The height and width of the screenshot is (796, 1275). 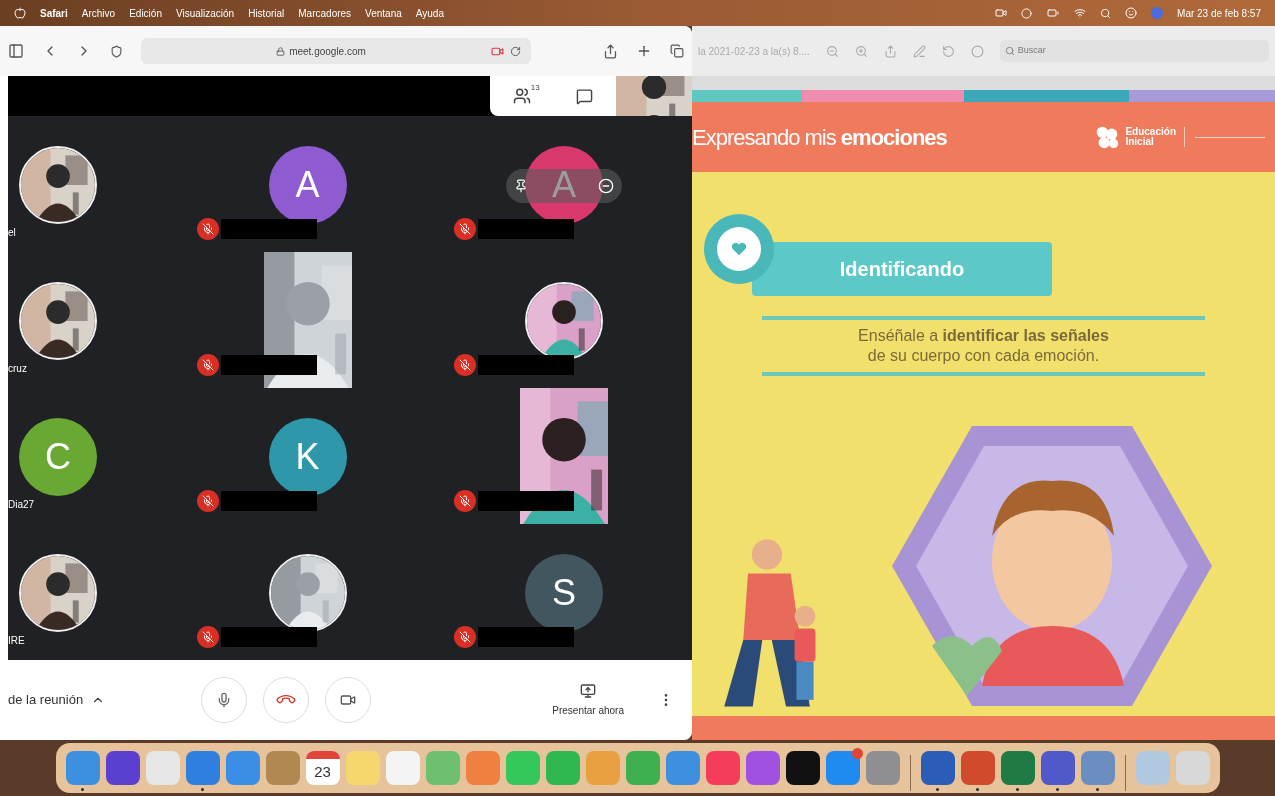 What do you see at coordinates (919, 51) in the screenshot?
I see `markup-icon` at bounding box center [919, 51].